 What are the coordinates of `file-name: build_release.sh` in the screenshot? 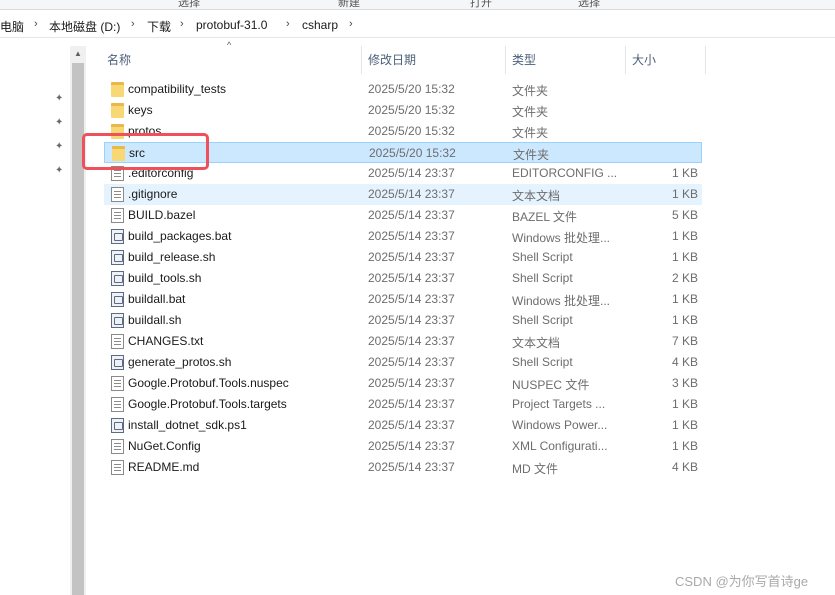 It's located at (172, 257).